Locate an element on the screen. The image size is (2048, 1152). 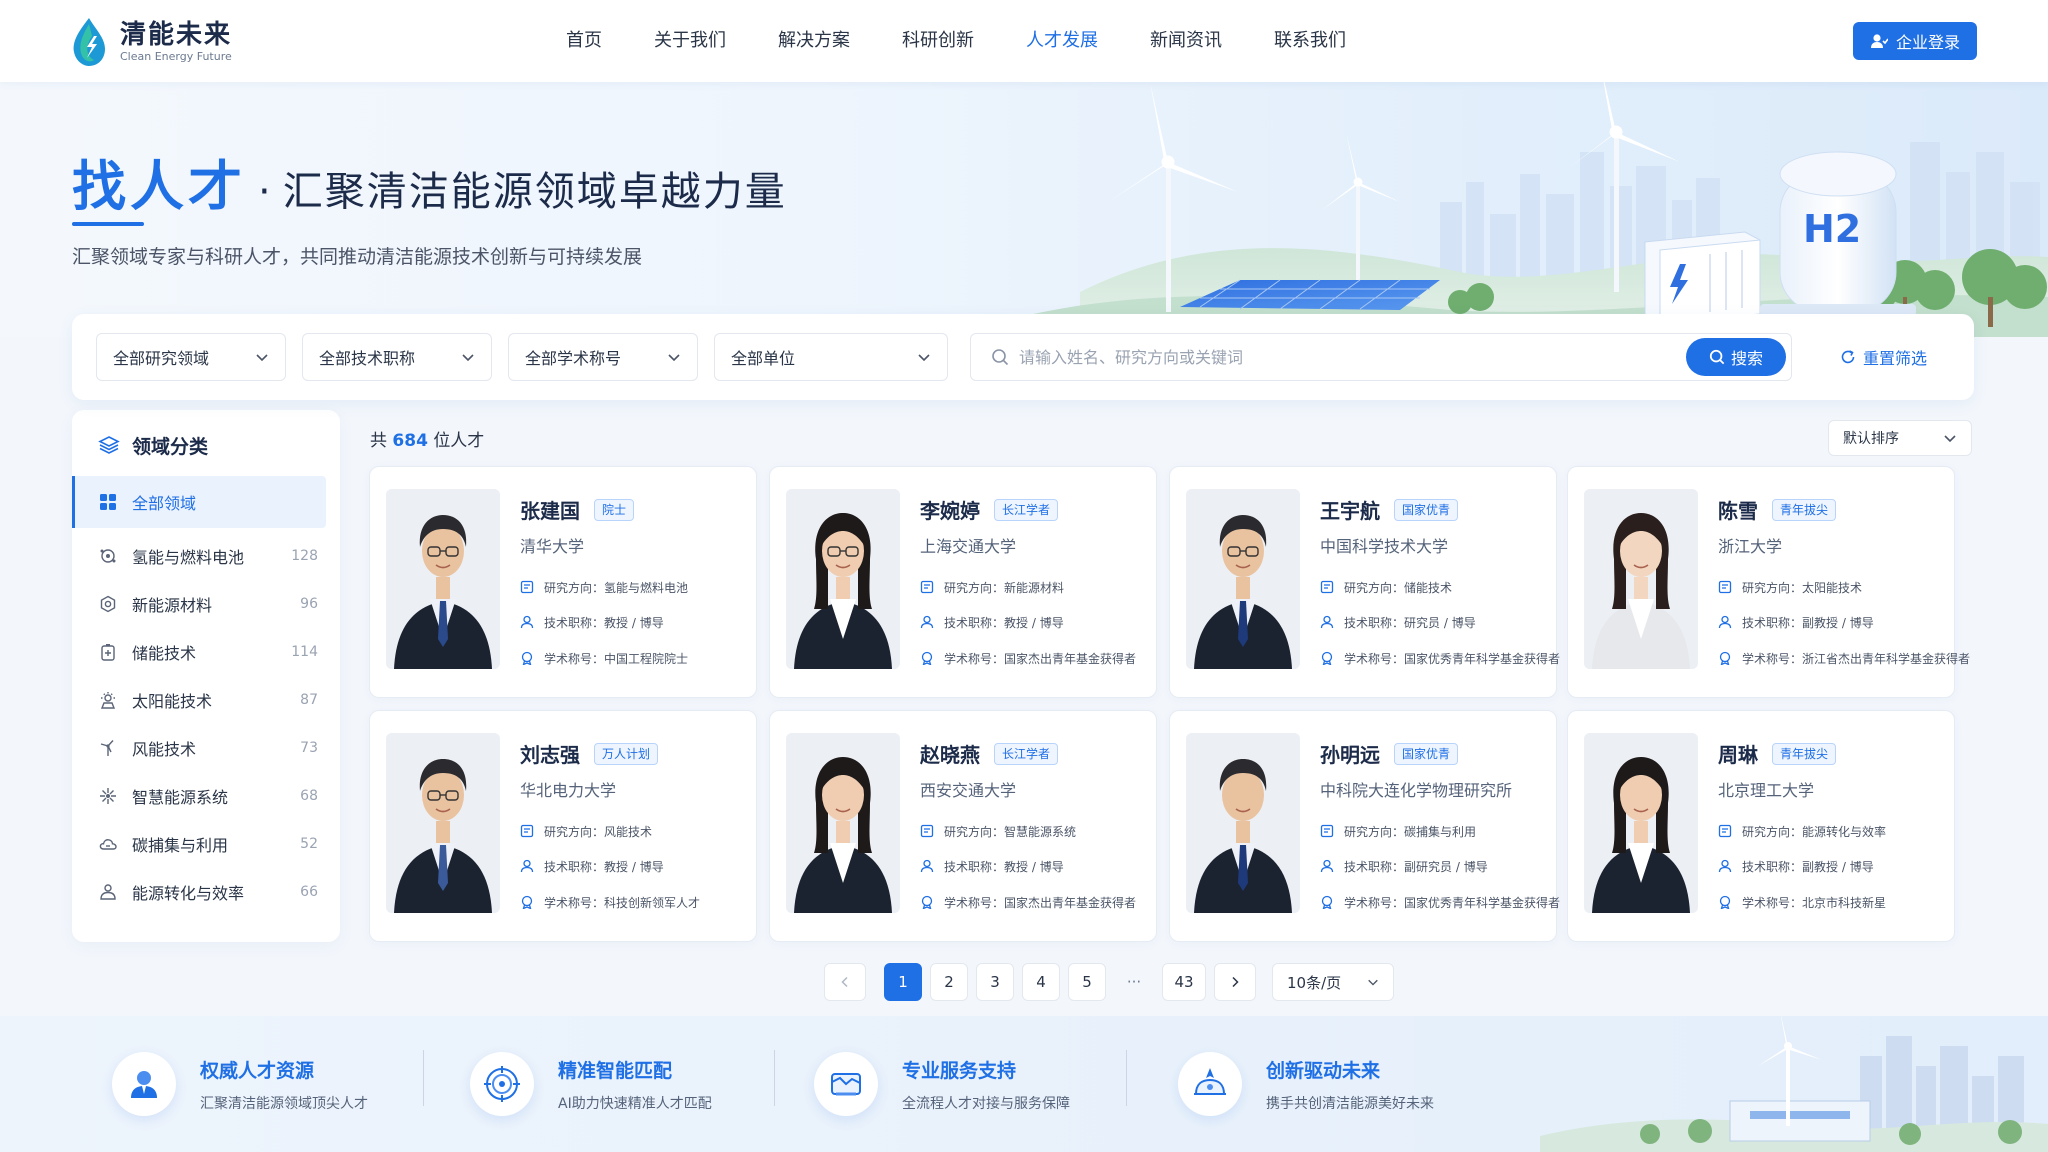
footer-divider is located at coordinates (423, 1078).